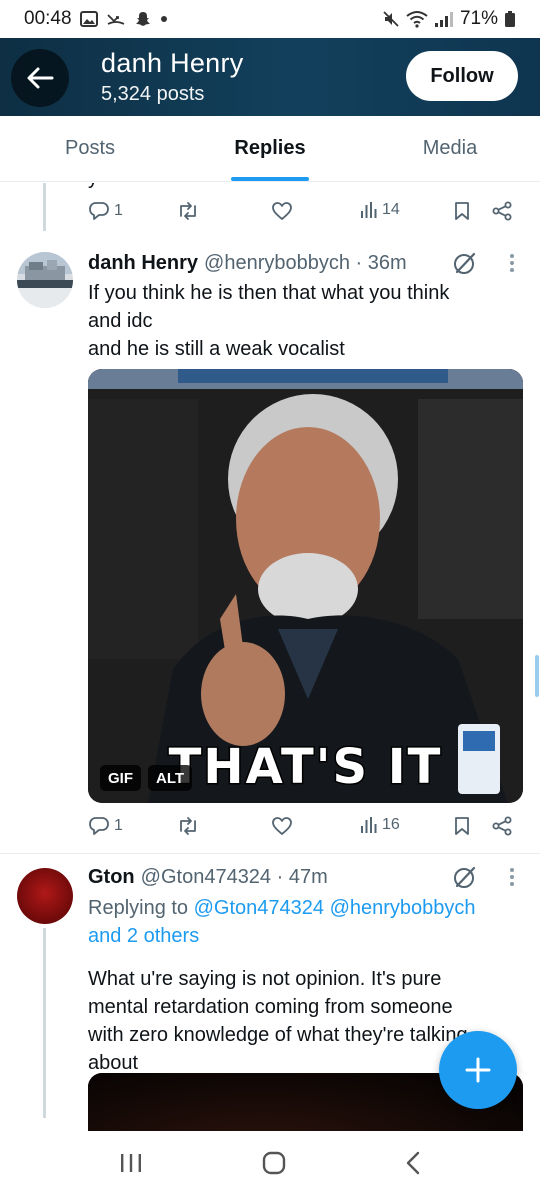 This screenshot has height=1199, width=540. Describe the element at coordinates (172, 63) in the screenshot. I see `profile-name: danh Henry` at that location.